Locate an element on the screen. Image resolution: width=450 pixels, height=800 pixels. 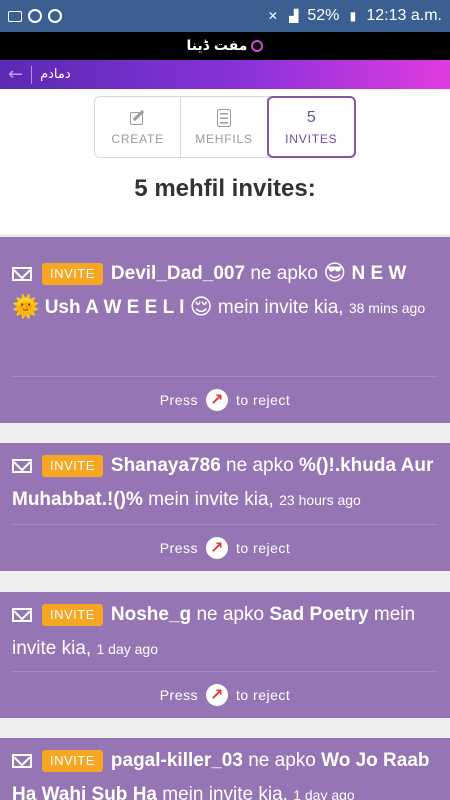
invite-time: 38 mins ago is located at coordinates (387, 308).